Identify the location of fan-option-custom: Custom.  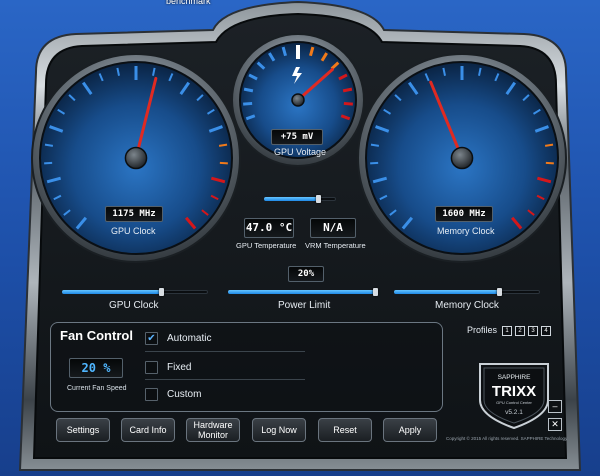
(173, 394).